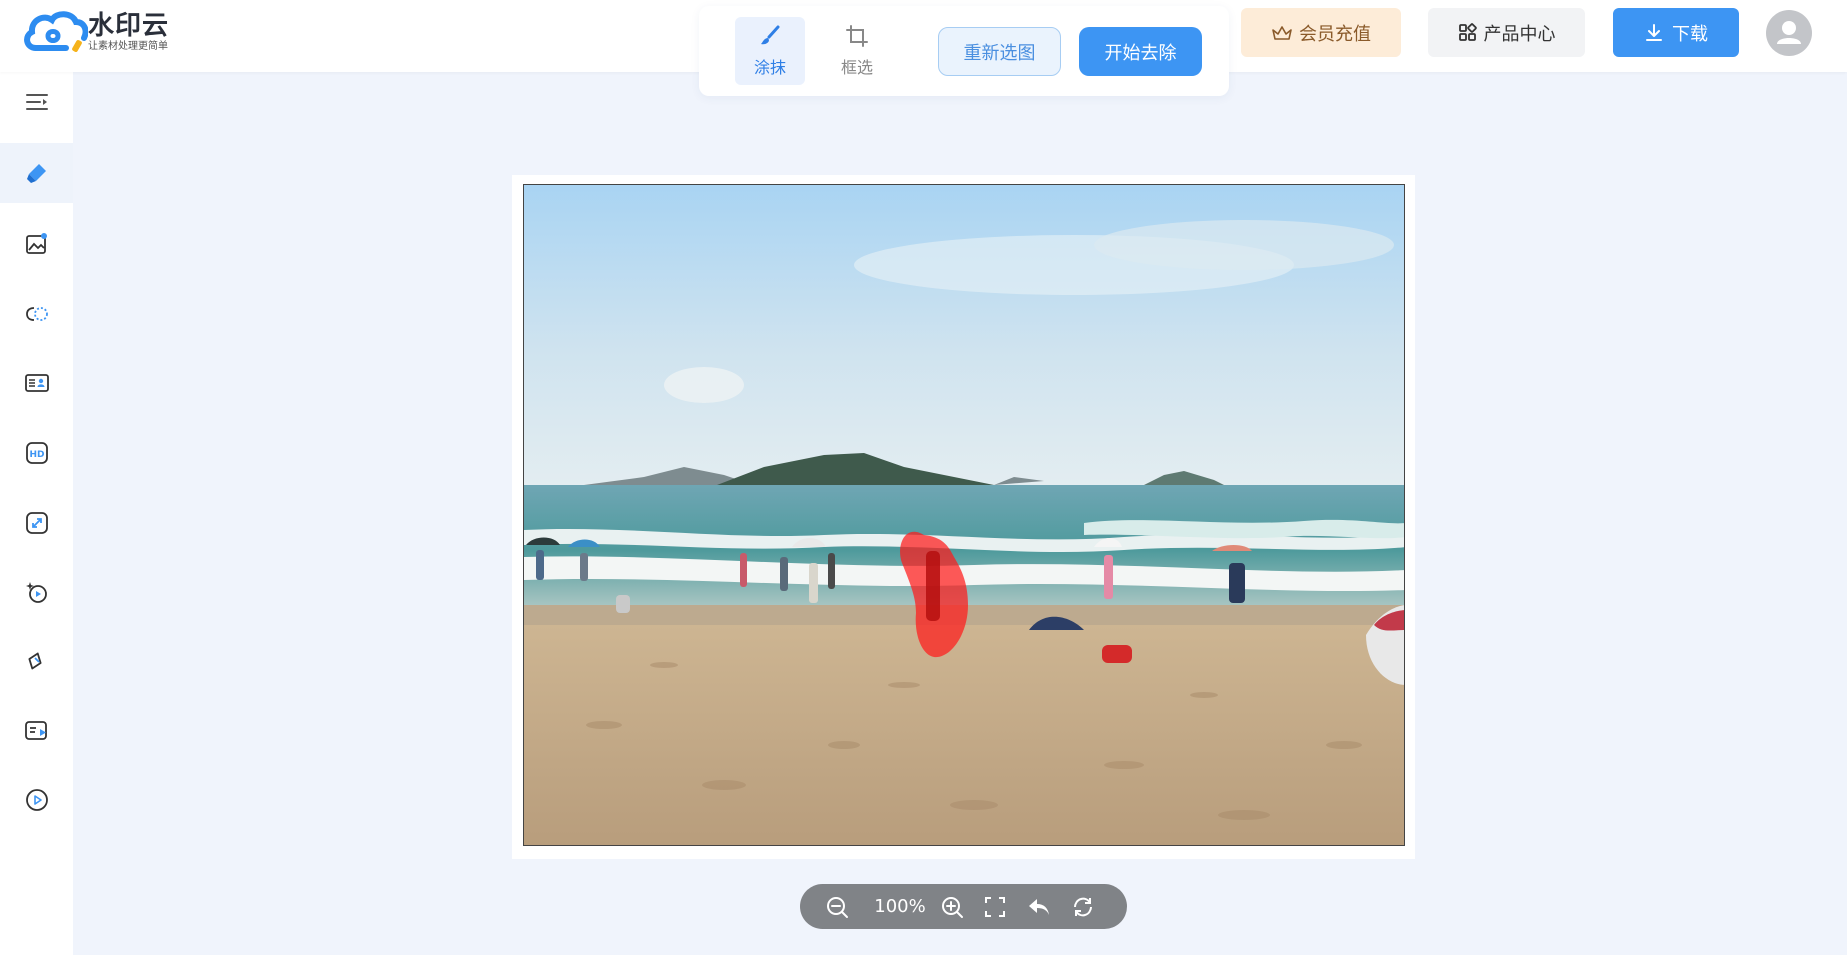 This screenshot has width=1847, height=955. I want to click on video-text-icon, so click(35, 730).